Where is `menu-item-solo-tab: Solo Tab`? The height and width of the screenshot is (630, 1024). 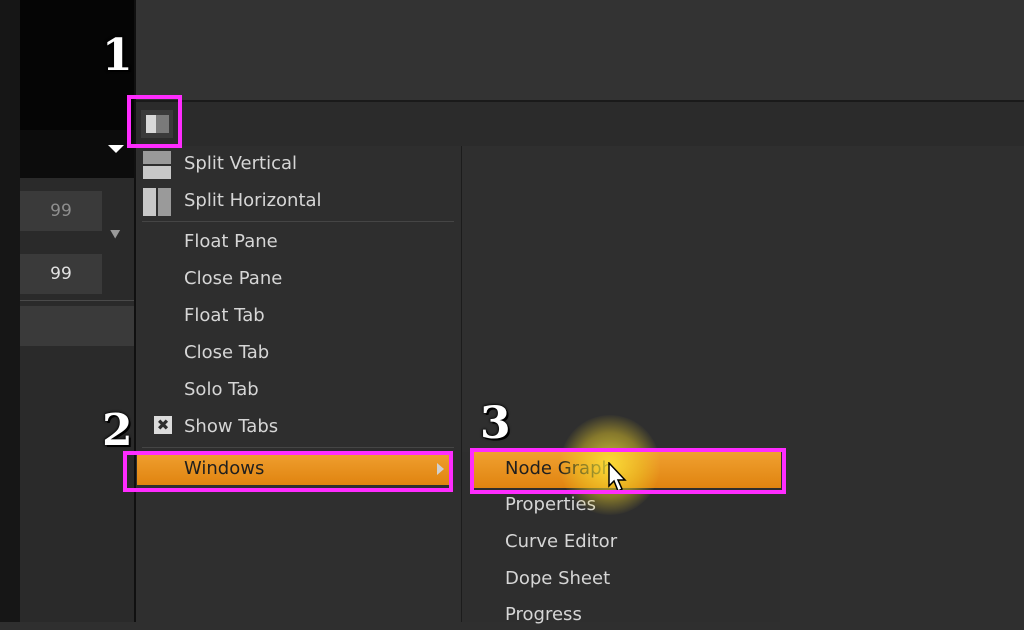 menu-item-solo-tab: Solo Tab is located at coordinates (221, 390).